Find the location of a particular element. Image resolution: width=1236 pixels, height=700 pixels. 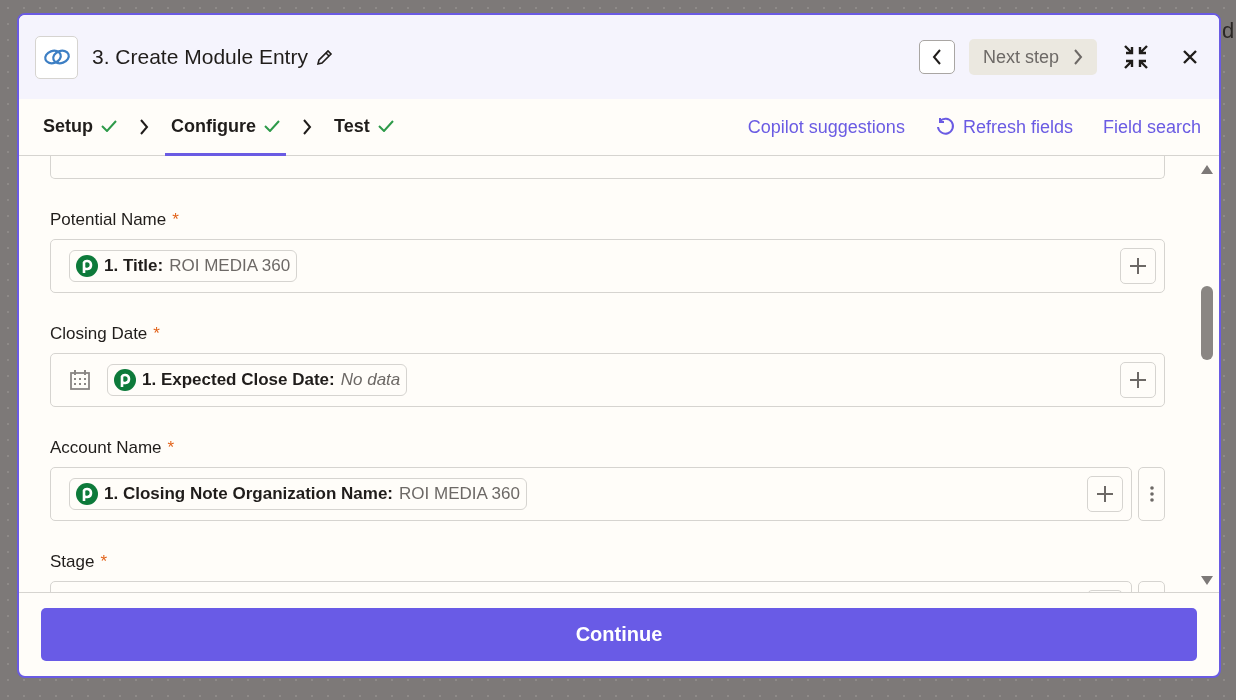

action-link: Field search is located at coordinates (1151, 127).